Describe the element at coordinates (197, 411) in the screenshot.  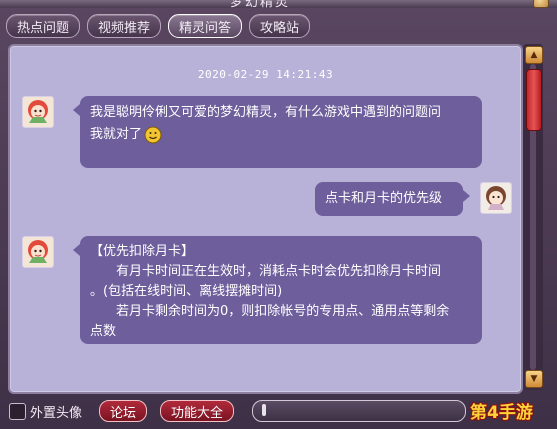
I see `features-button: 功能大全` at that location.